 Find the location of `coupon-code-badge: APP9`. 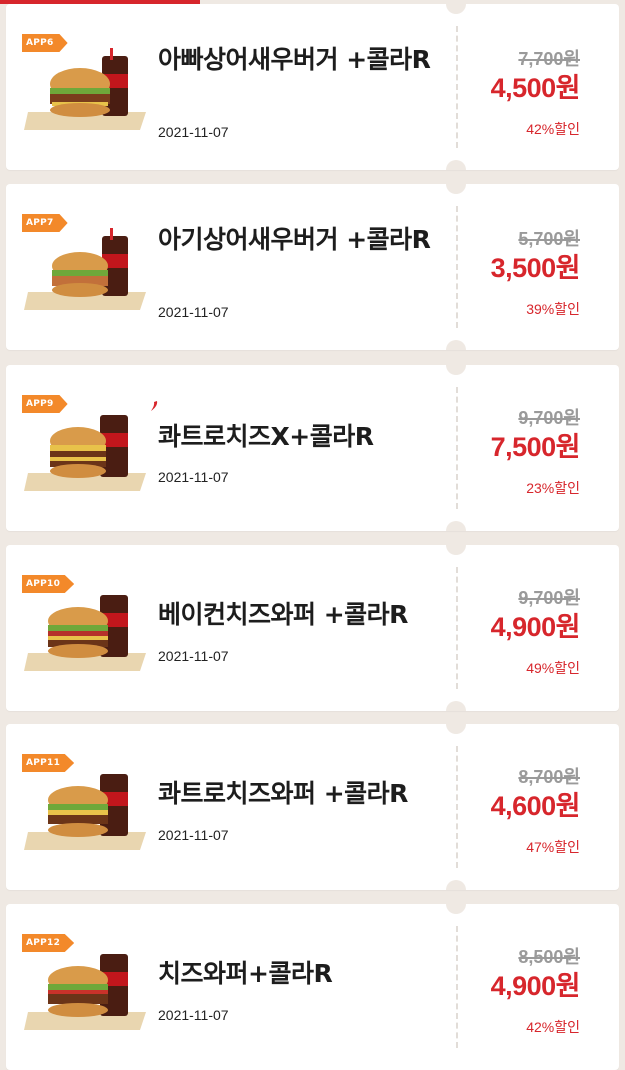

coupon-code-badge: APP9 is located at coordinates (45, 404).